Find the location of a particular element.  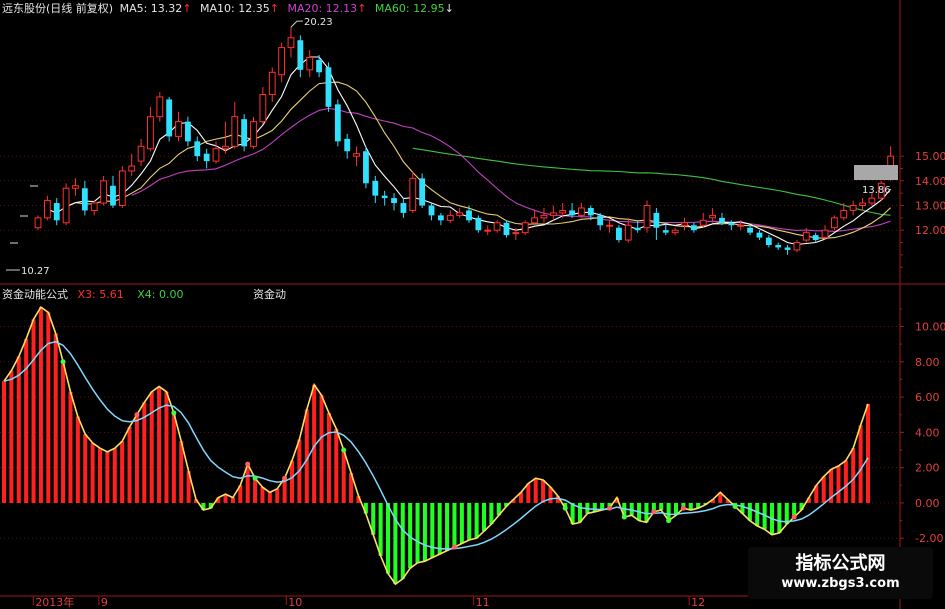

high-annotation: 20.23 is located at coordinates (318, 22).